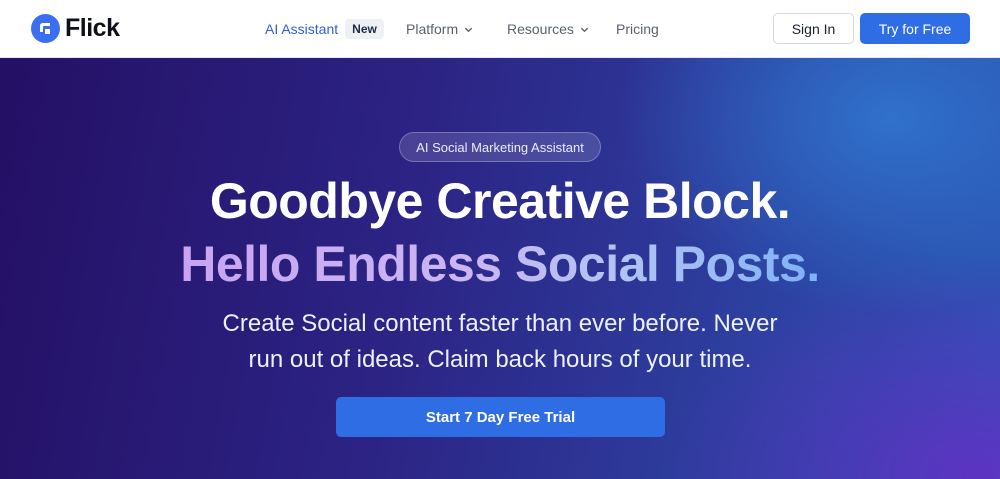  I want to click on nav-ai-assistant: AI Assistant New, so click(324, 29).